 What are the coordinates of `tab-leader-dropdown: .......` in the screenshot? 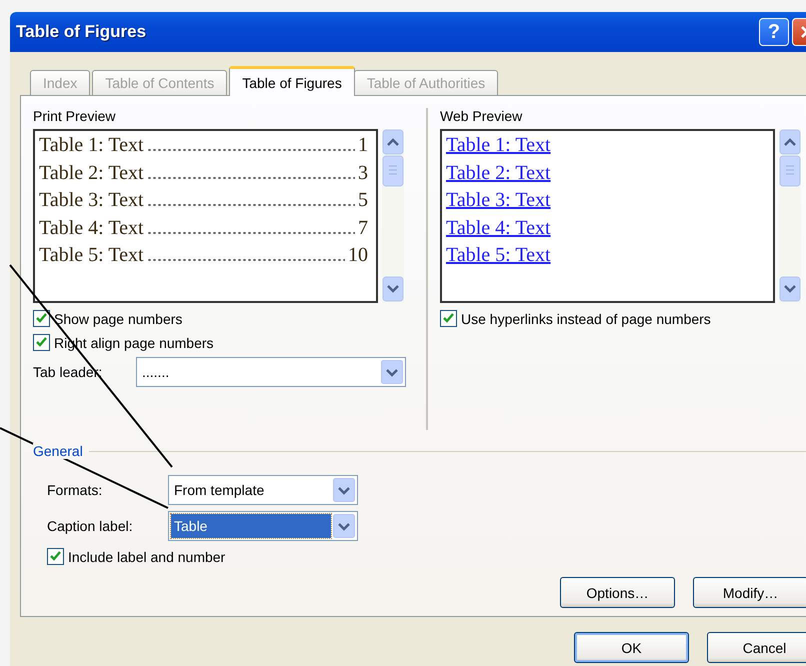 It's located at (271, 372).